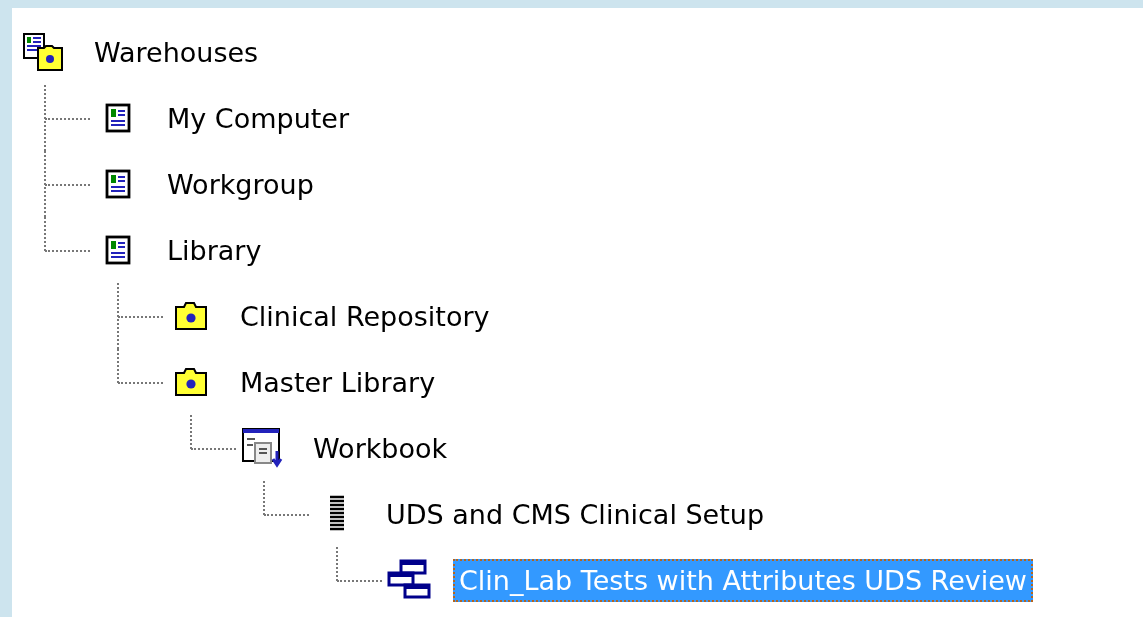 The width and height of the screenshot is (1143, 617). I want to click on tree-item: Workgroup, so click(240, 184).